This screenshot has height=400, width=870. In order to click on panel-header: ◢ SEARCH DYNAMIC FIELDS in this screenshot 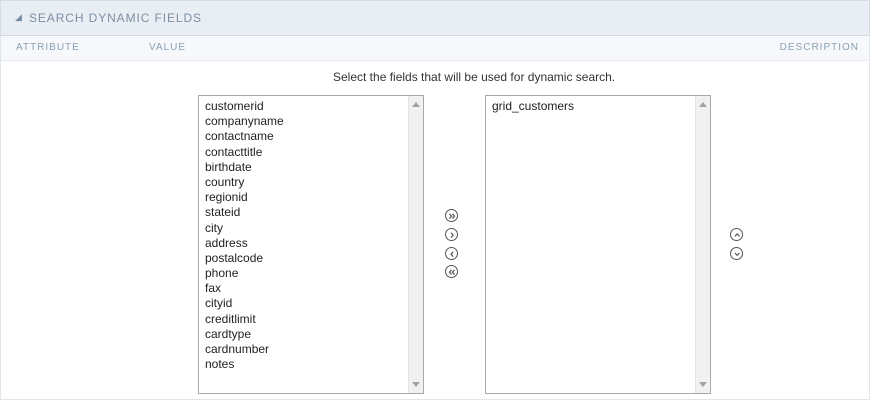, I will do `click(435, 18)`.